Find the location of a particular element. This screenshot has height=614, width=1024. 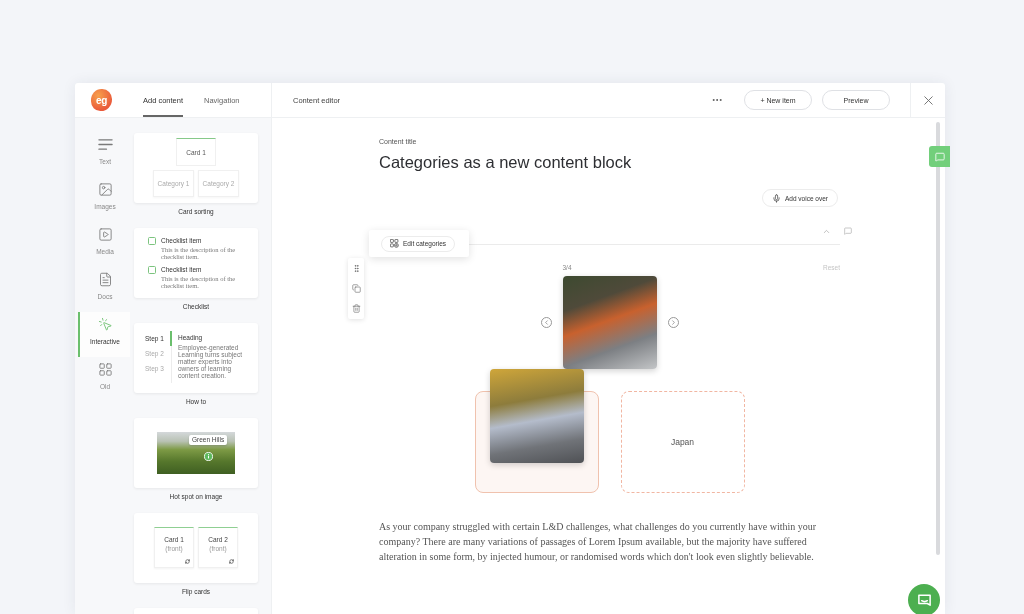

drag-handle-icon is located at coordinates (356, 268).